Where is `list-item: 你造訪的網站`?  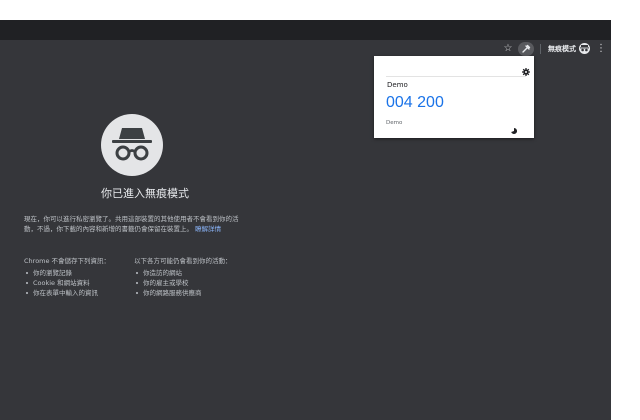
list-item: 你造訪的網站 is located at coordinates (195, 273).